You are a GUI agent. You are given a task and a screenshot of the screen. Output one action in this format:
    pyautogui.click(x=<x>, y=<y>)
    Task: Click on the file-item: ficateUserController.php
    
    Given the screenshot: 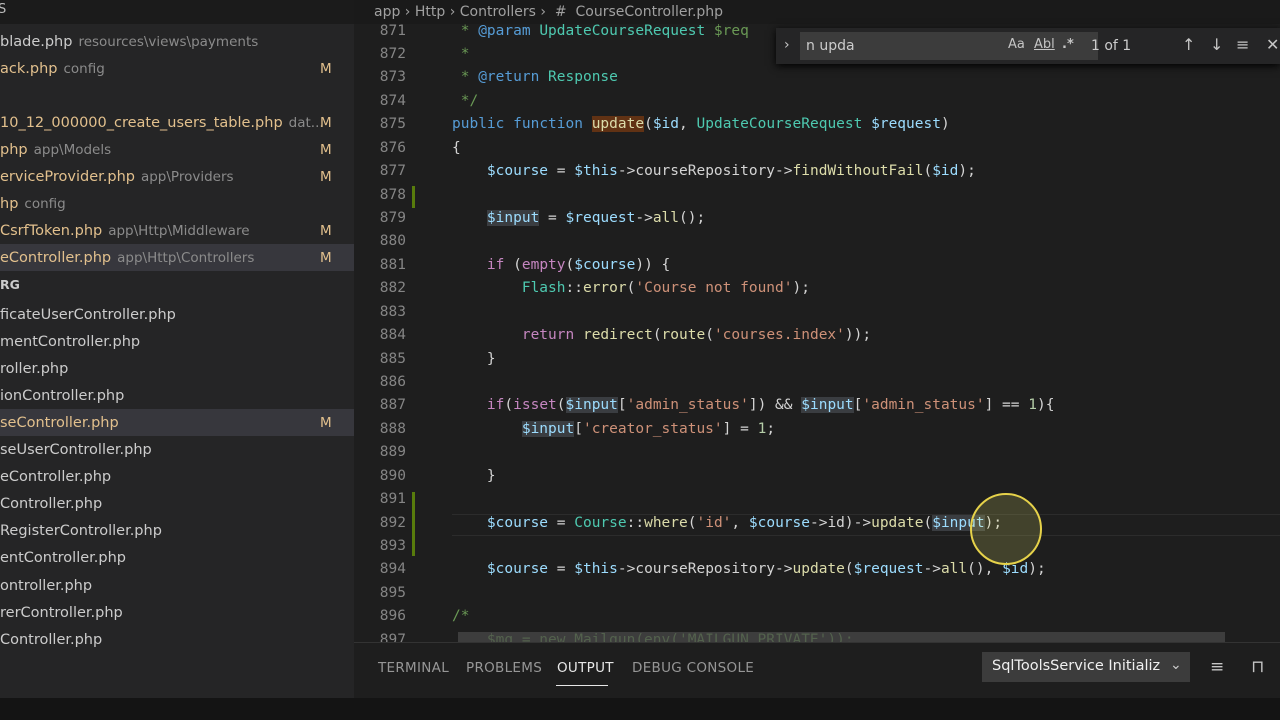 What is the action you would take?
    pyautogui.click(x=177, y=314)
    